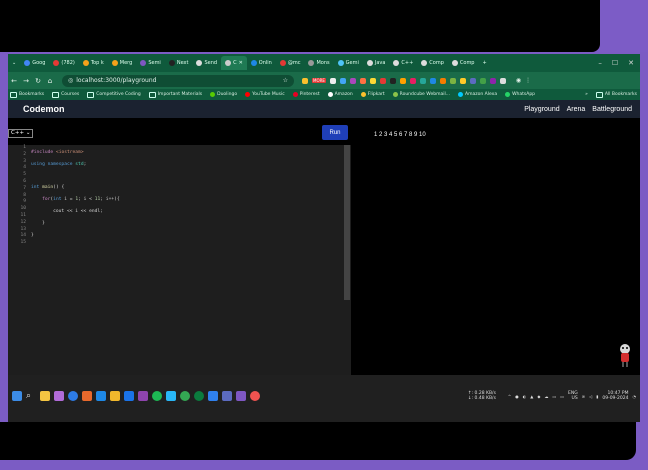 The height and width of the screenshot is (470, 648). I want to click on back-icon: ←, so click(14, 81).